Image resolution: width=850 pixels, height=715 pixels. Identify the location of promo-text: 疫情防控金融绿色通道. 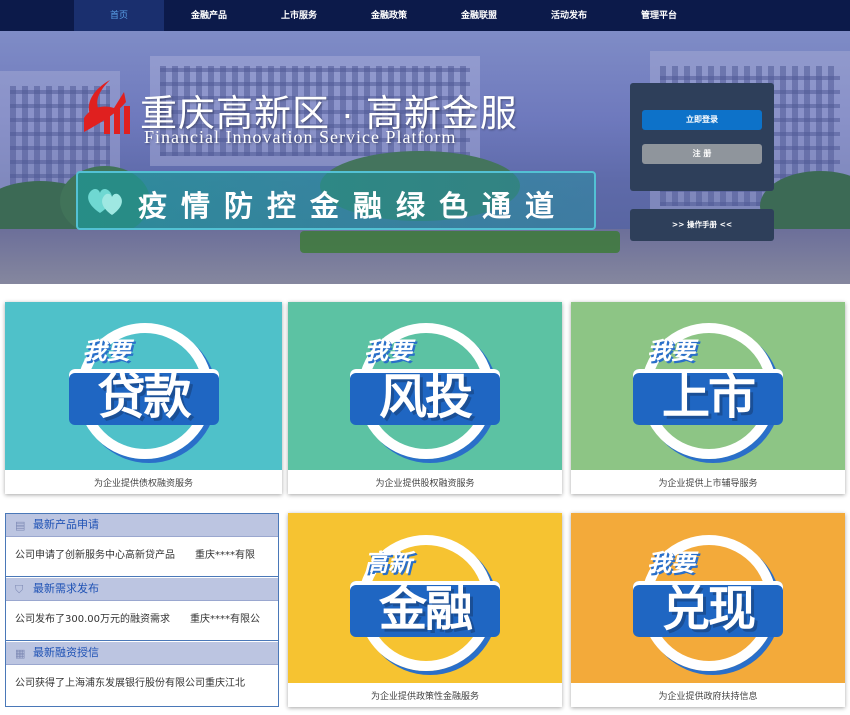
(353, 206).